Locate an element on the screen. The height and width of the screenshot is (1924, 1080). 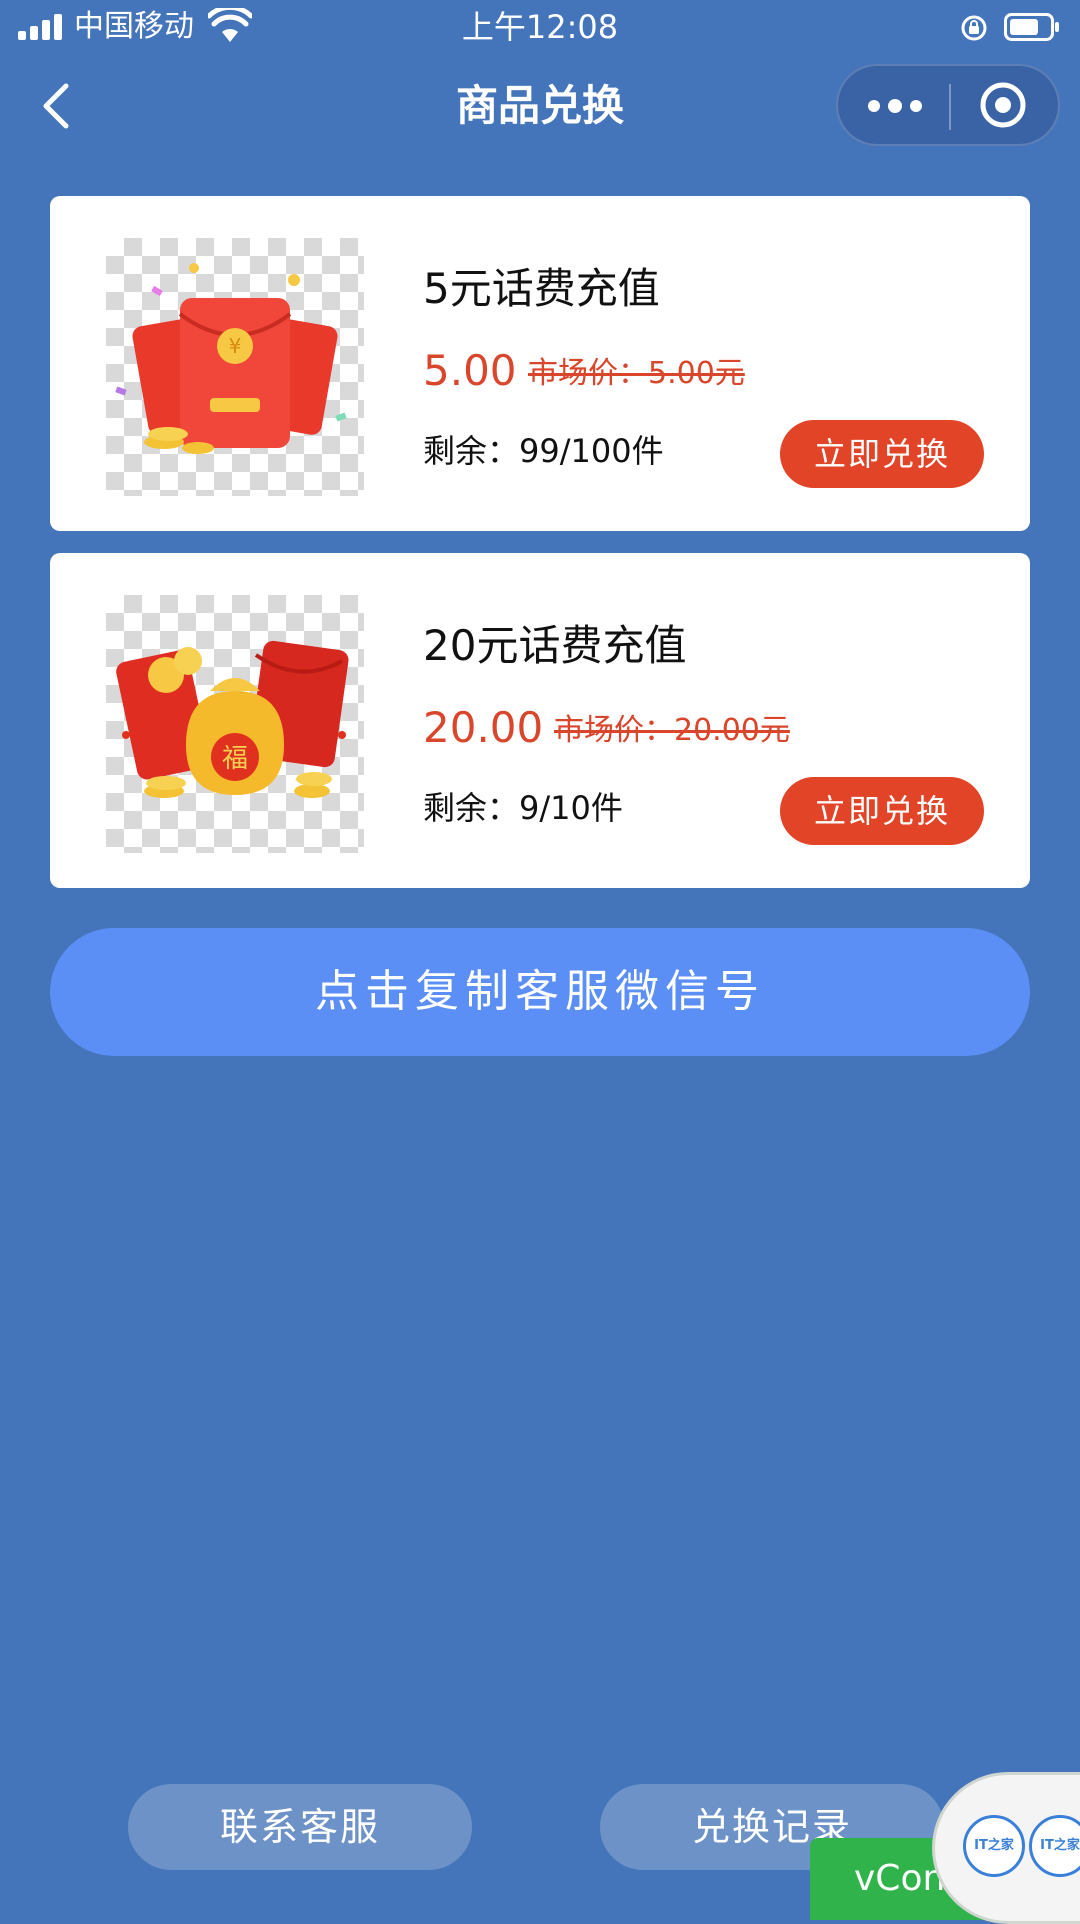
product-name: 5元话费充值 is located at coordinates (541, 288).